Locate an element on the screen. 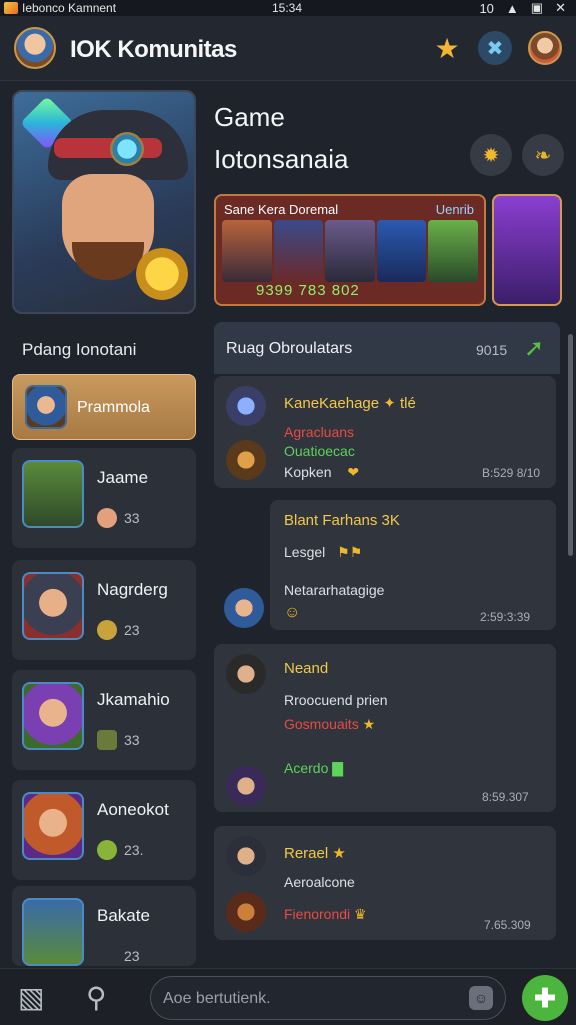  banner-tag: Uenrib is located at coordinates (454, 209).